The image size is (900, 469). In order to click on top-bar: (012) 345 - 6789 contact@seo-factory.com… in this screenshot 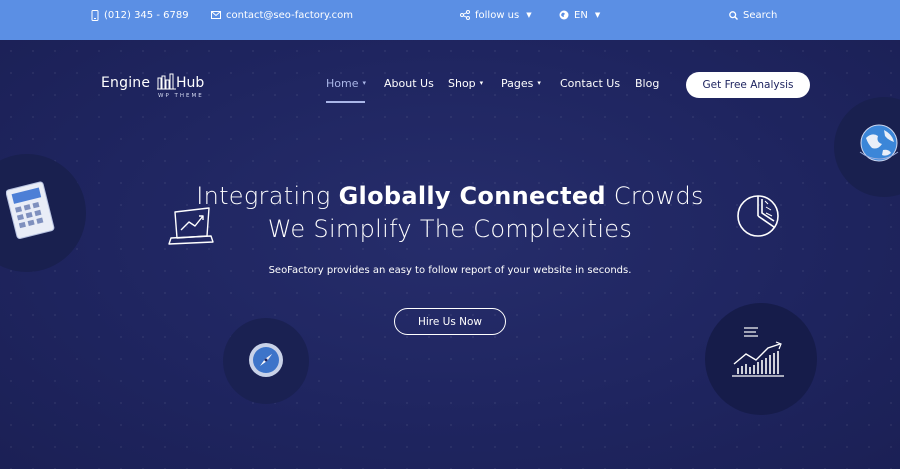, I will do `click(450, 20)`.